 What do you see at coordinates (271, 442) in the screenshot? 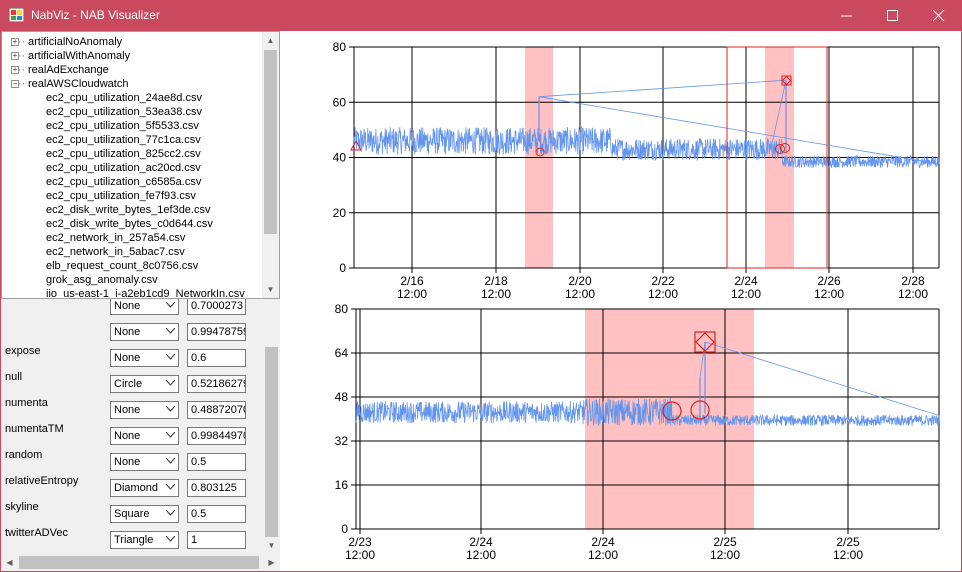
I see `panel-scroll-thumb` at bounding box center [271, 442].